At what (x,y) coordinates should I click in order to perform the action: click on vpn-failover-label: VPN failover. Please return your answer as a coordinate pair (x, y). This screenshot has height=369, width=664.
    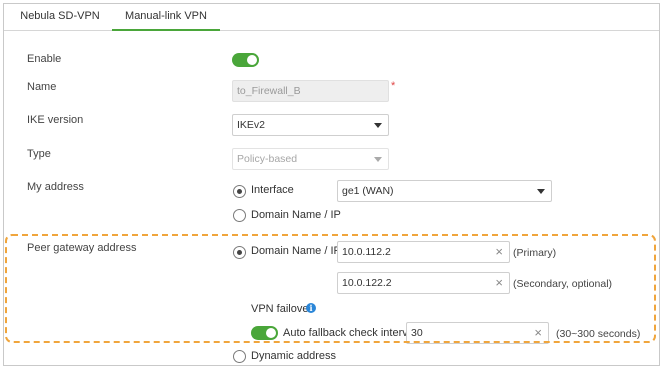
    Looking at the image, I should click on (282, 309).